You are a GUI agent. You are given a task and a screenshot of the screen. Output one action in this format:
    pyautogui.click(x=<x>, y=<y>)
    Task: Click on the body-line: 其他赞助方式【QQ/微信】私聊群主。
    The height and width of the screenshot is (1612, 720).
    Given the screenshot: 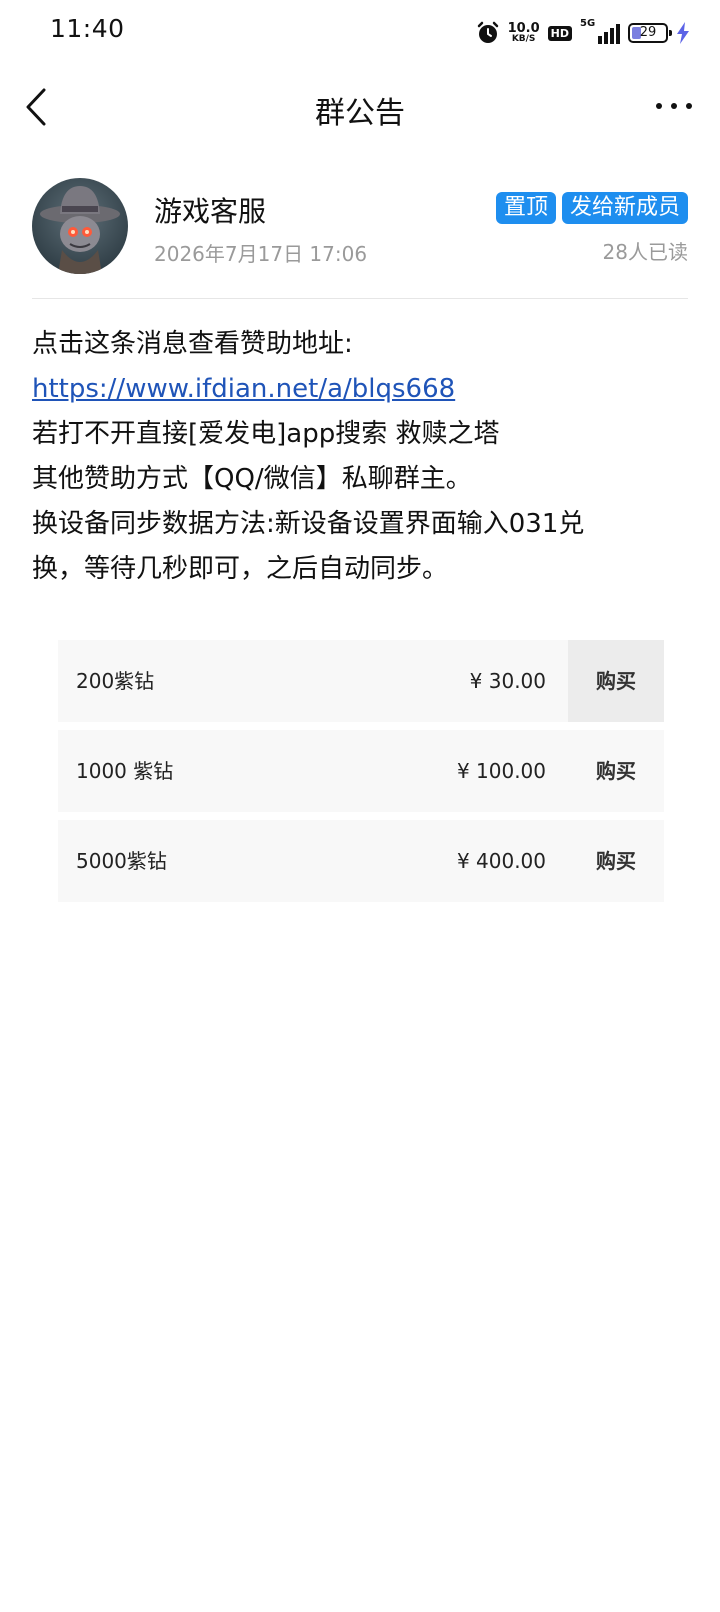 What is the action you would take?
    pyautogui.click(x=252, y=479)
    